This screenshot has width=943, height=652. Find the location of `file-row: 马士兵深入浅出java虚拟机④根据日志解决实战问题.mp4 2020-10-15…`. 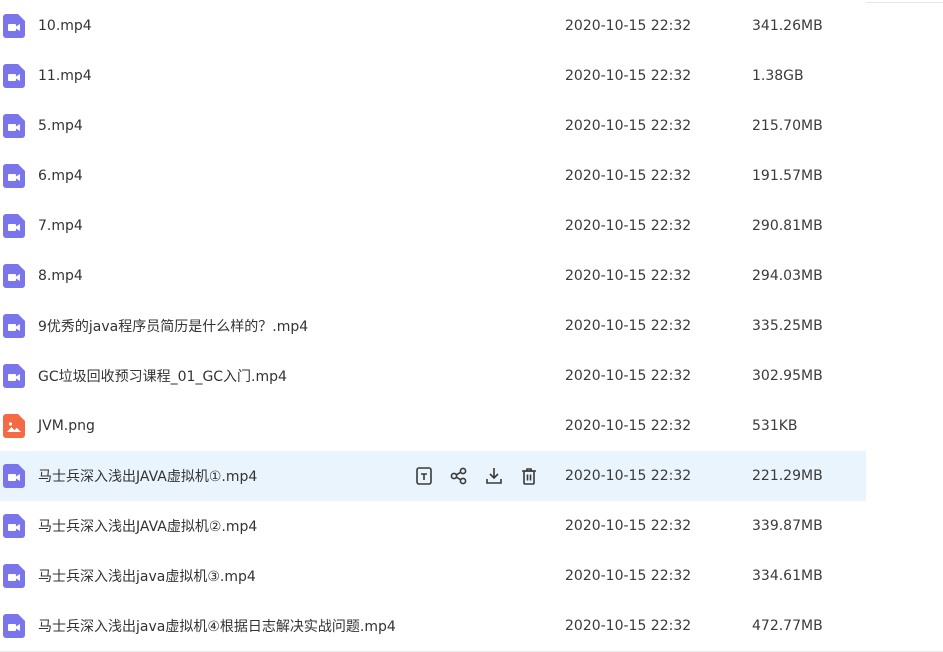

file-row: 马士兵深入浅出java虚拟机④根据日志解决实战问题.mp4 2020-10-15… is located at coordinates (433, 626).